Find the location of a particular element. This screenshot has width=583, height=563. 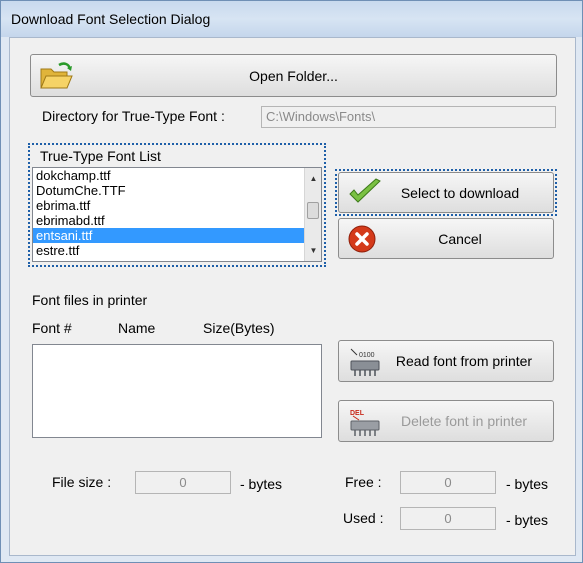

scroll-down-icon: ▼ is located at coordinates (313, 250).